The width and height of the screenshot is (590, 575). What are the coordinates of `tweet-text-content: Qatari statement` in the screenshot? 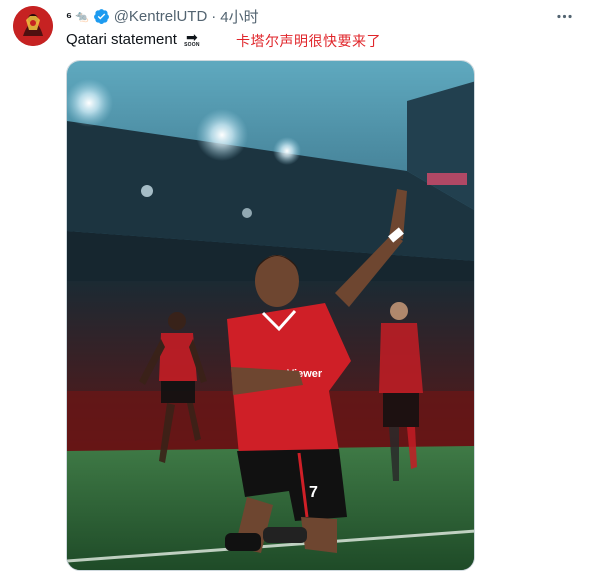 It's located at (121, 39).